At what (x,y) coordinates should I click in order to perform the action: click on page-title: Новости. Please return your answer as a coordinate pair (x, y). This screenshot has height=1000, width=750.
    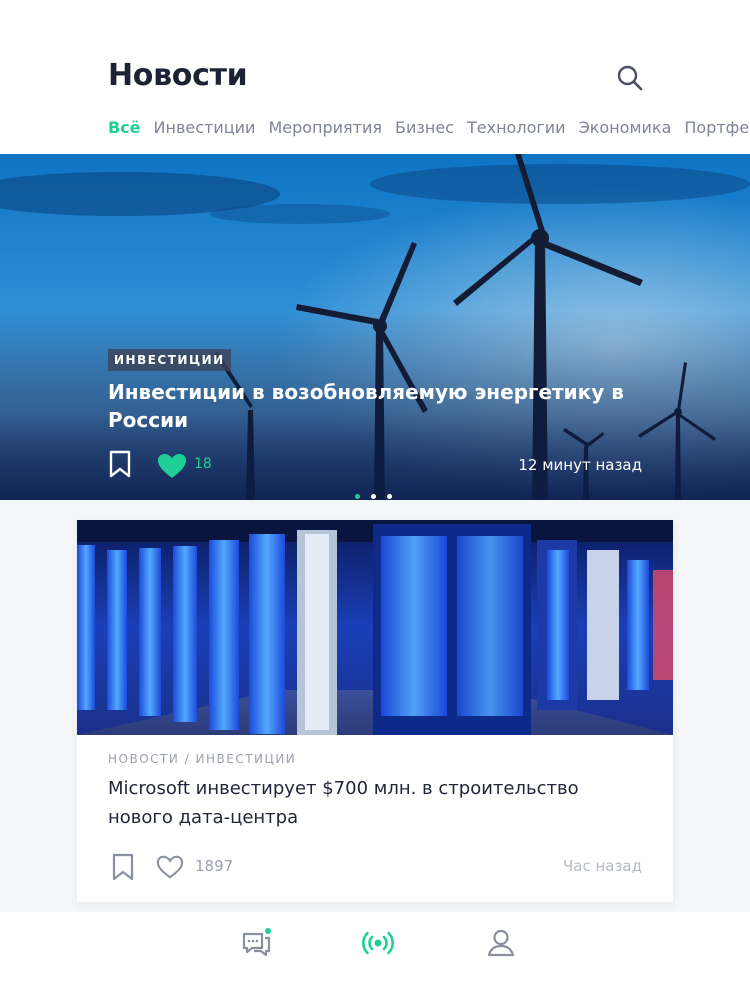
    Looking at the image, I should click on (178, 75).